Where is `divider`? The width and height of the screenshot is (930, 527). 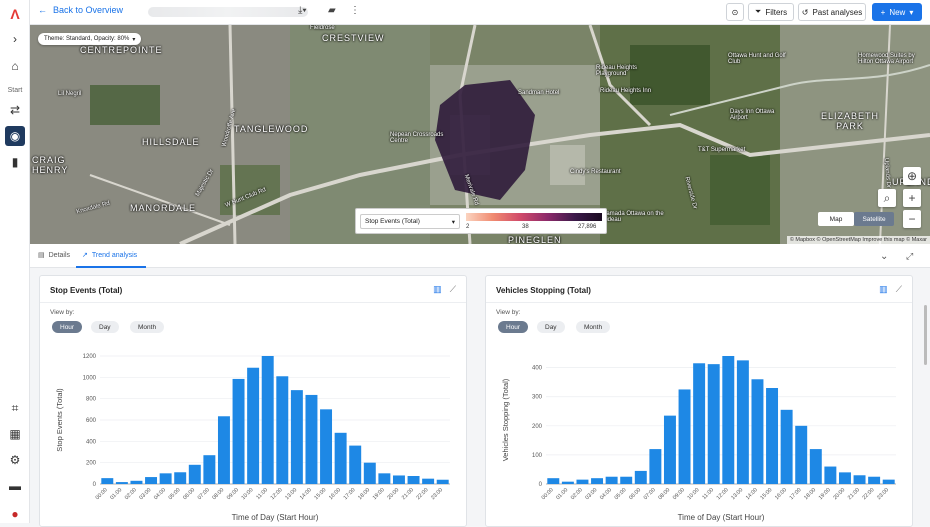
divider is located at coordinates (253, 302).